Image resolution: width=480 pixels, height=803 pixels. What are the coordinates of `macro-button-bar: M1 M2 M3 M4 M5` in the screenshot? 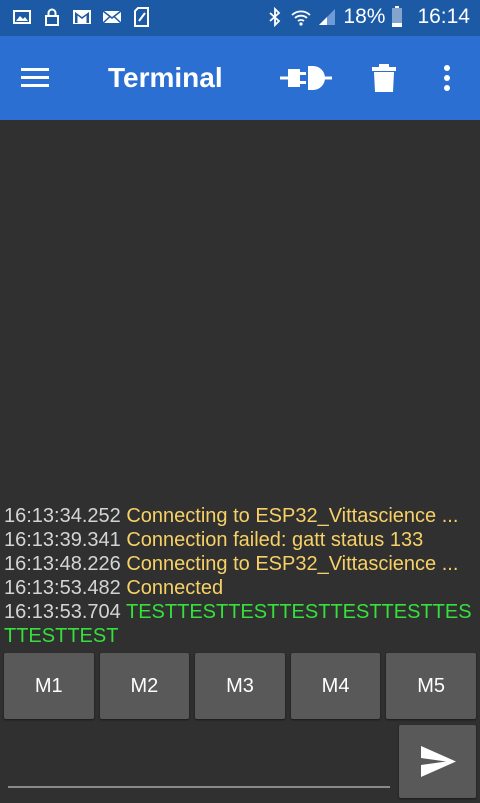 It's located at (240, 686).